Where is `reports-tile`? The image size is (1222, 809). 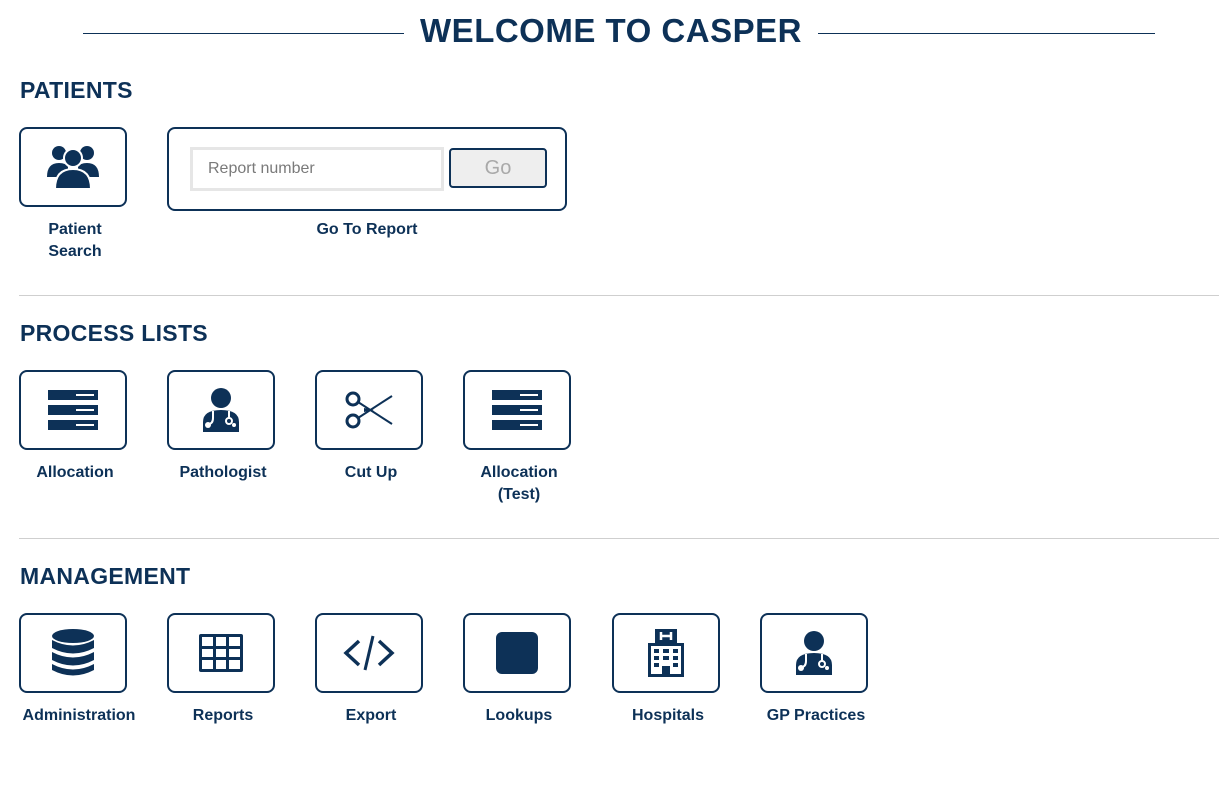 reports-tile is located at coordinates (221, 653).